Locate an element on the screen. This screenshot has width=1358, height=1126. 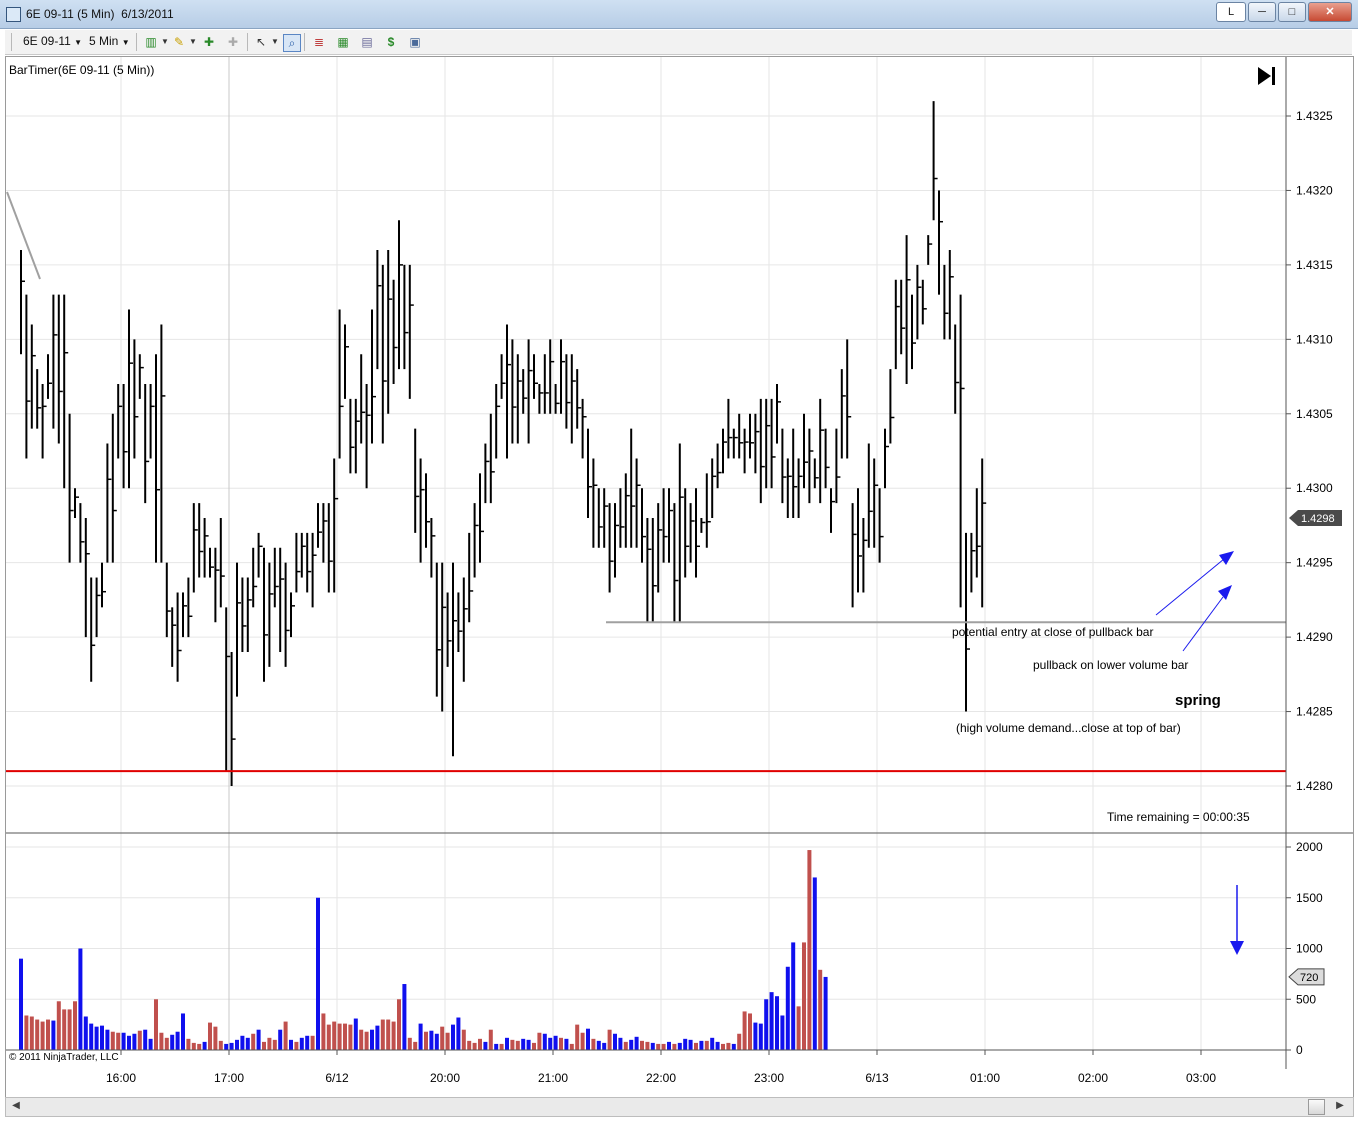
time-remaining-label: Time remaining = 00:00:35 is located at coordinates (1178, 817).